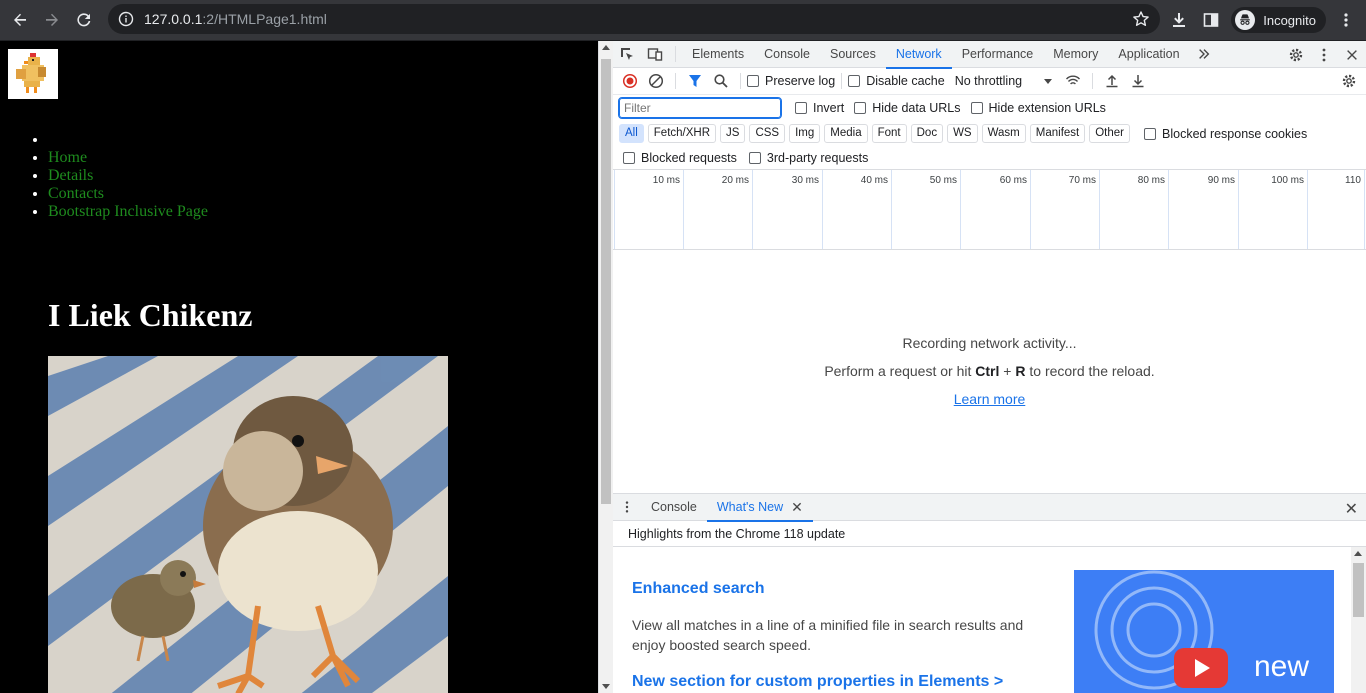 The height and width of the screenshot is (693, 1366). Describe the element at coordinates (248, 524) in the screenshot. I see `chick-photo` at that location.